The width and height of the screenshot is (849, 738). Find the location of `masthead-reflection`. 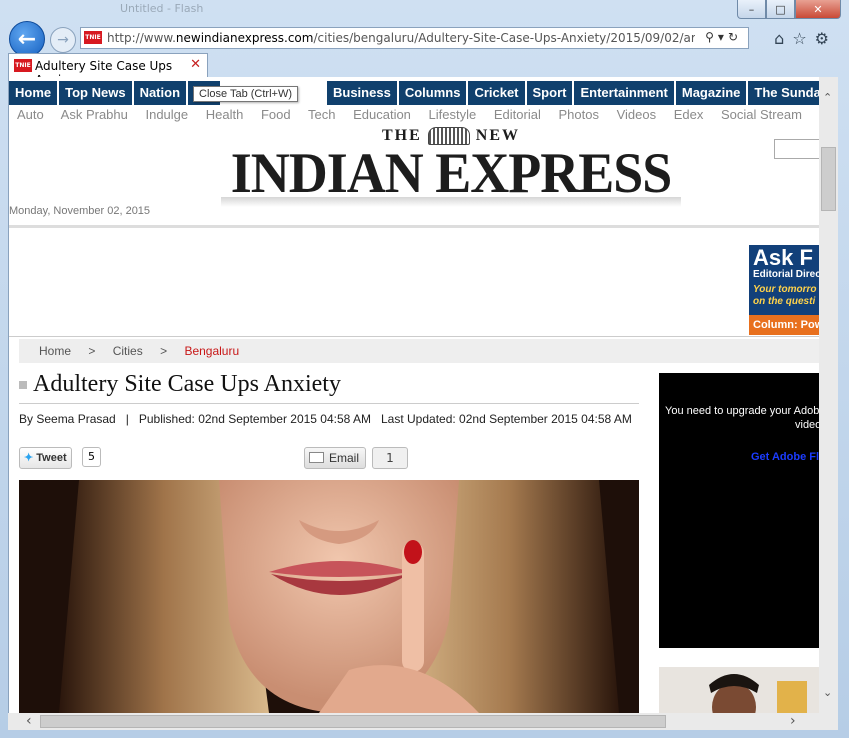

masthead-reflection is located at coordinates (451, 202).